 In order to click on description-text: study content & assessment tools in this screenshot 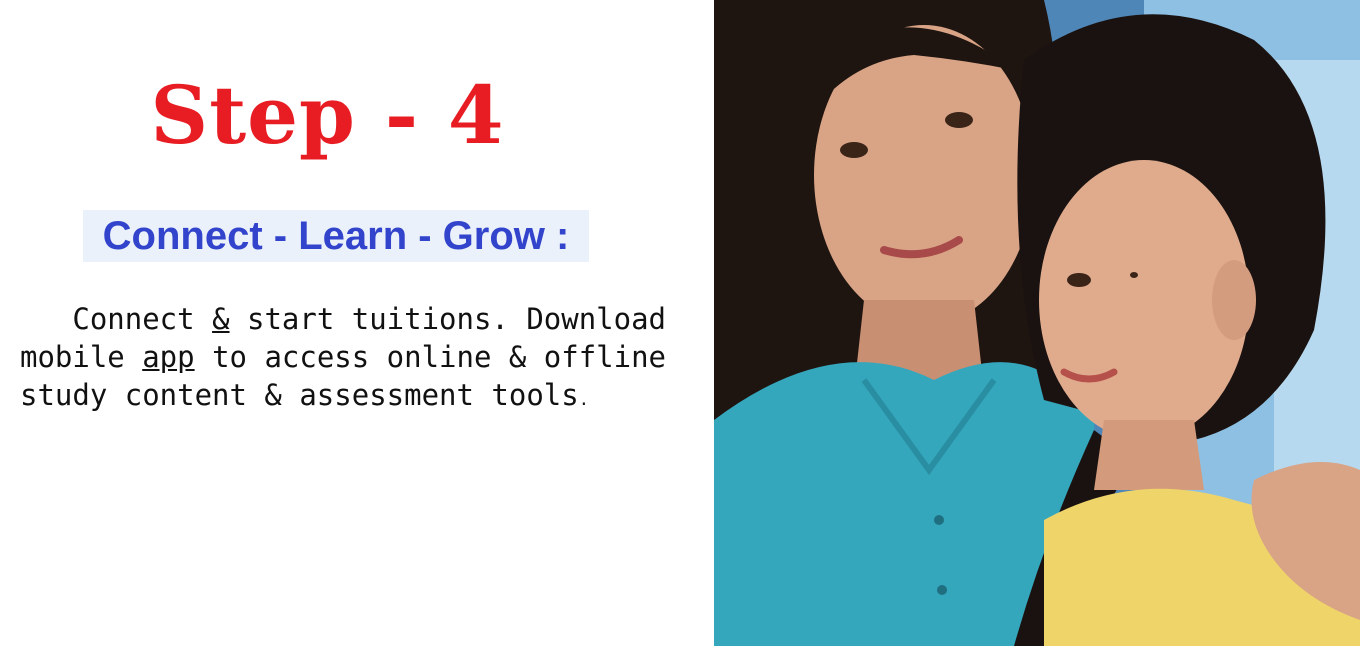, I will do `click(299, 395)`.